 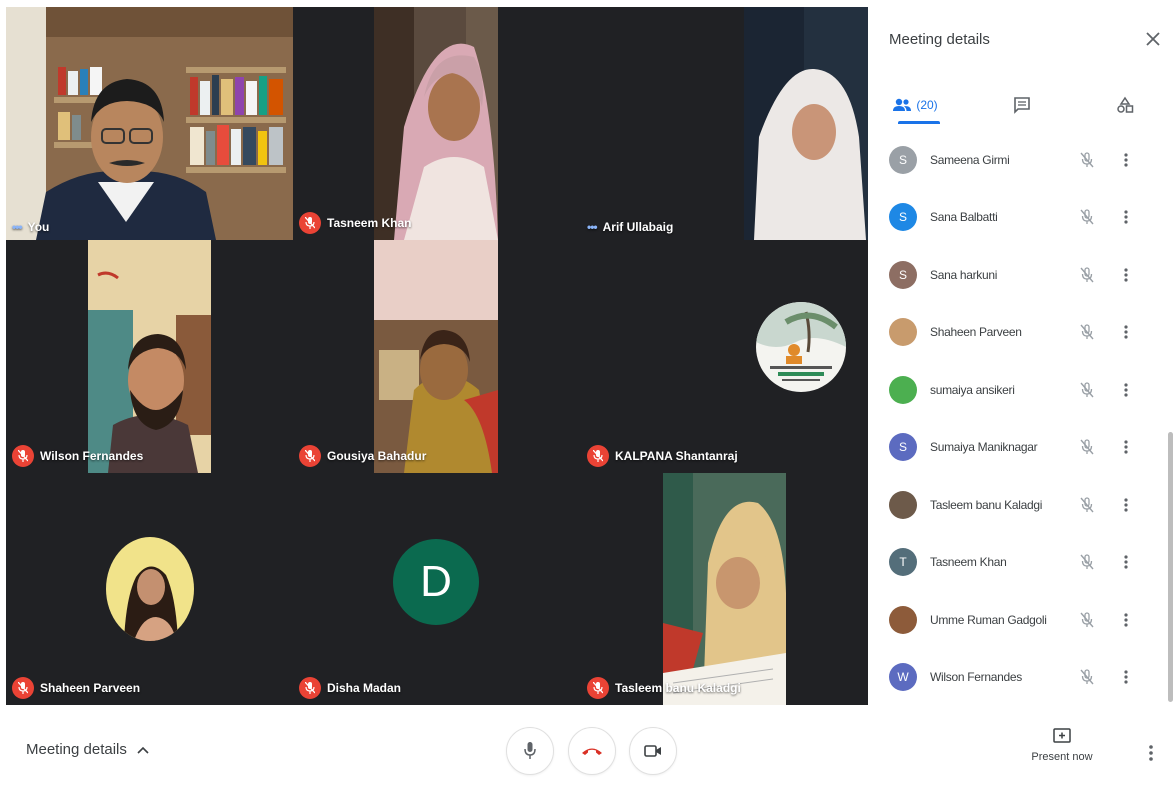 What do you see at coordinates (724, 356) in the screenshot?
I see `video-tile-kalpana-shantanraj: KALPANA Shantanraj` at bounding box center [724, 356].